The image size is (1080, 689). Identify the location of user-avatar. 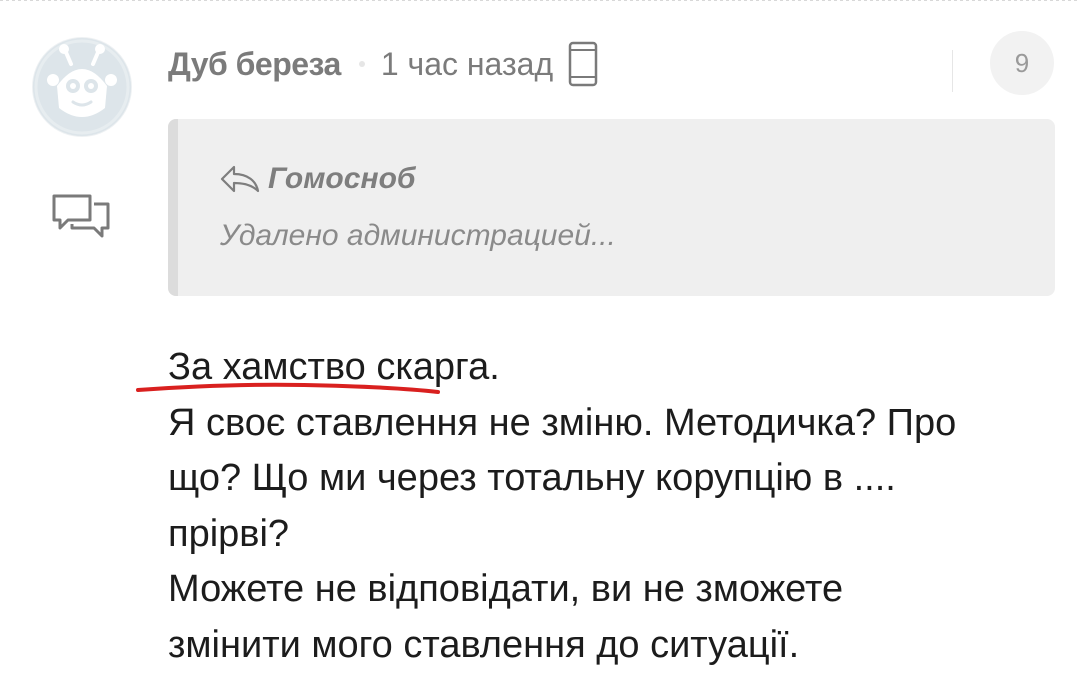
(82, 87).